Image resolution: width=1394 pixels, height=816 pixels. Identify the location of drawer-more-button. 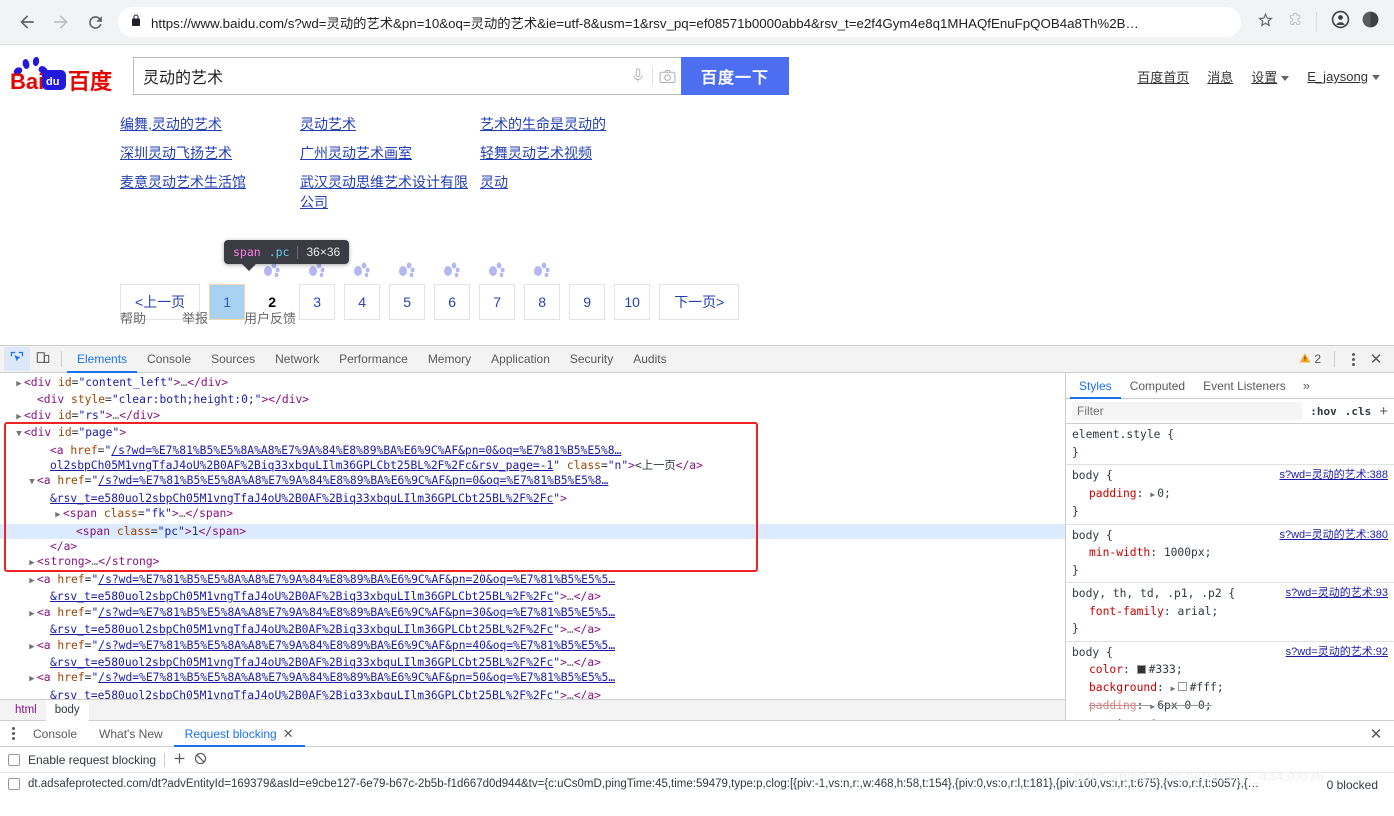
(13, 734).